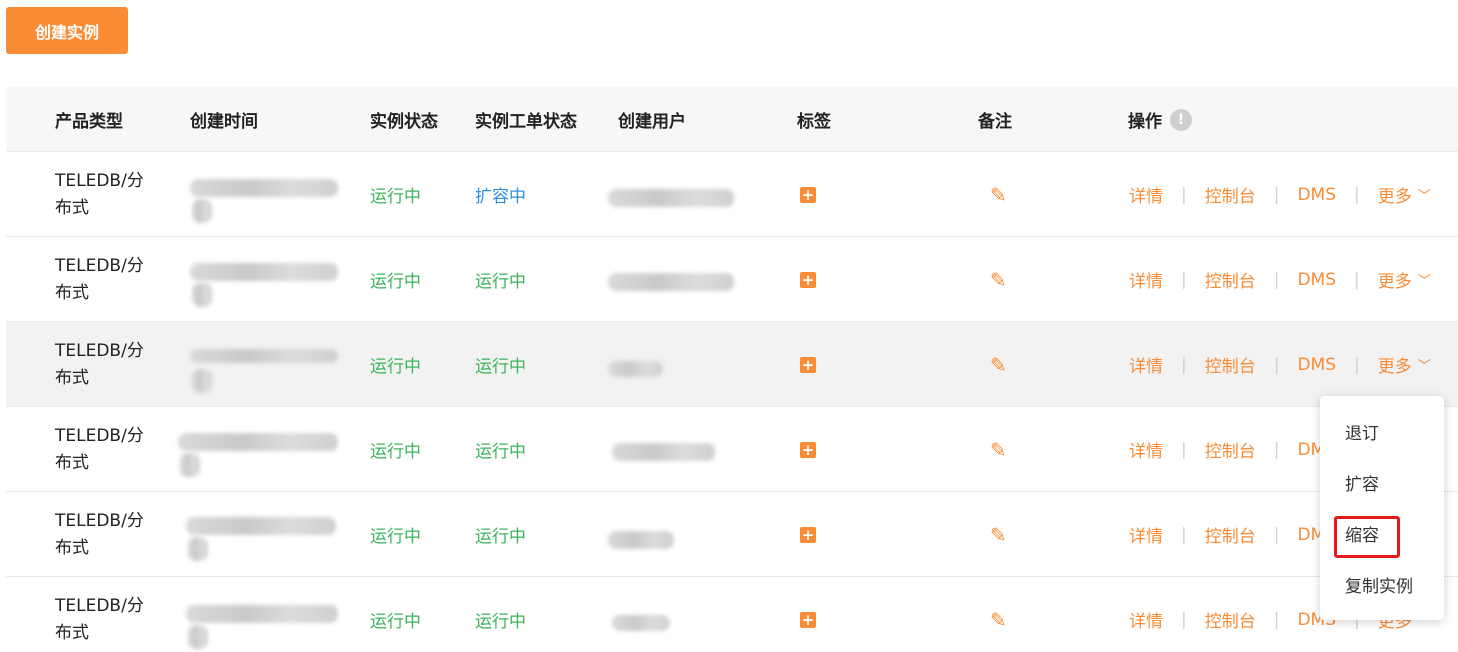  I want to click on menu-item-unsubscribe: 退订, so click(1382, 431).